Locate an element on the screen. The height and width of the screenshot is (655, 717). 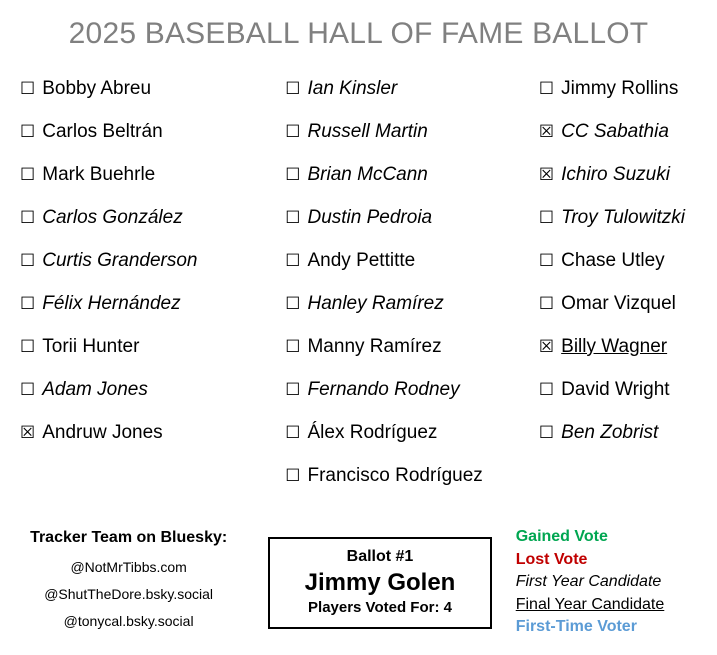
candidate-row: ☐ Carlos González is located at coordinates (146, 217).